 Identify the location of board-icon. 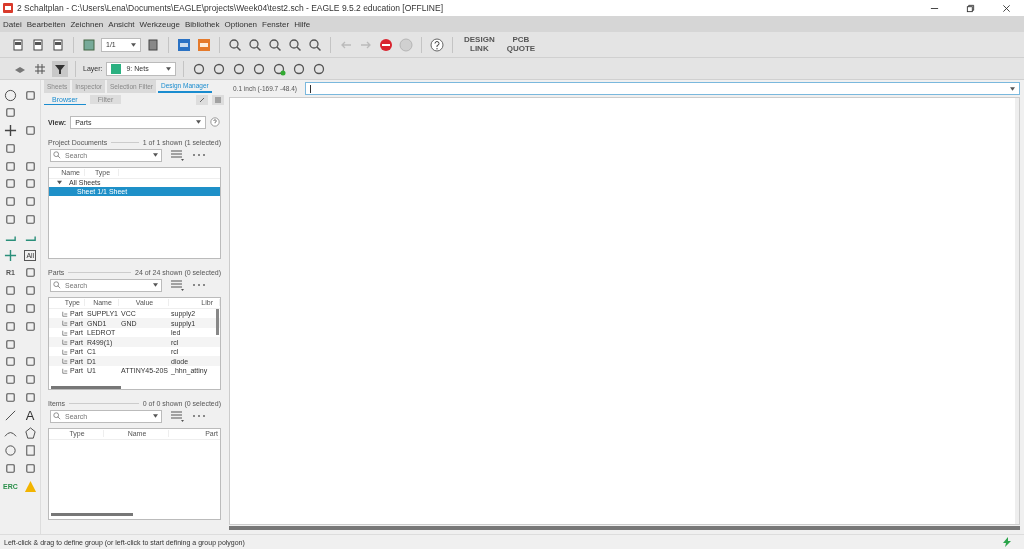
(204, 44).